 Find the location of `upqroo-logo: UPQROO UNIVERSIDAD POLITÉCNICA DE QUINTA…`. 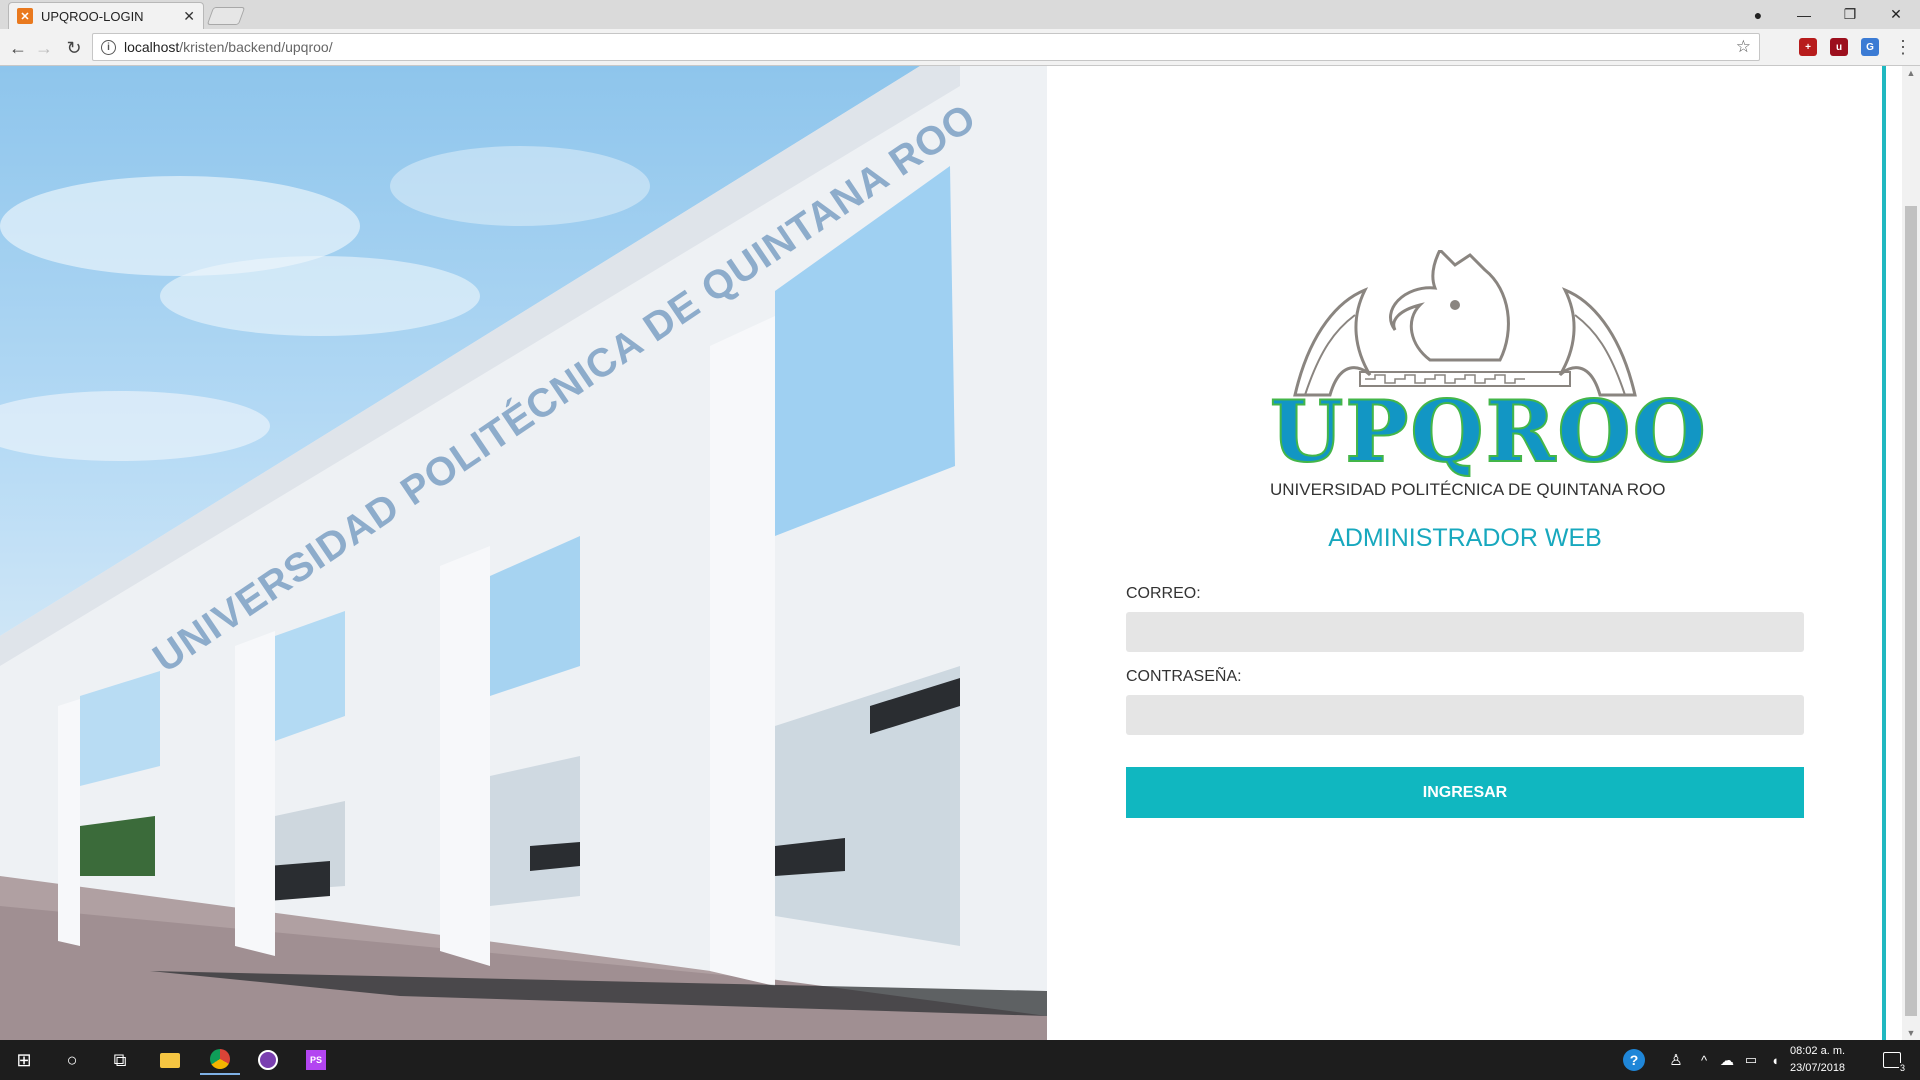

upqroo-logo: UPQROO UNIVERSIDAD POLITÉCNICA DE QUINTA… is located at coordinates (1488, 373).